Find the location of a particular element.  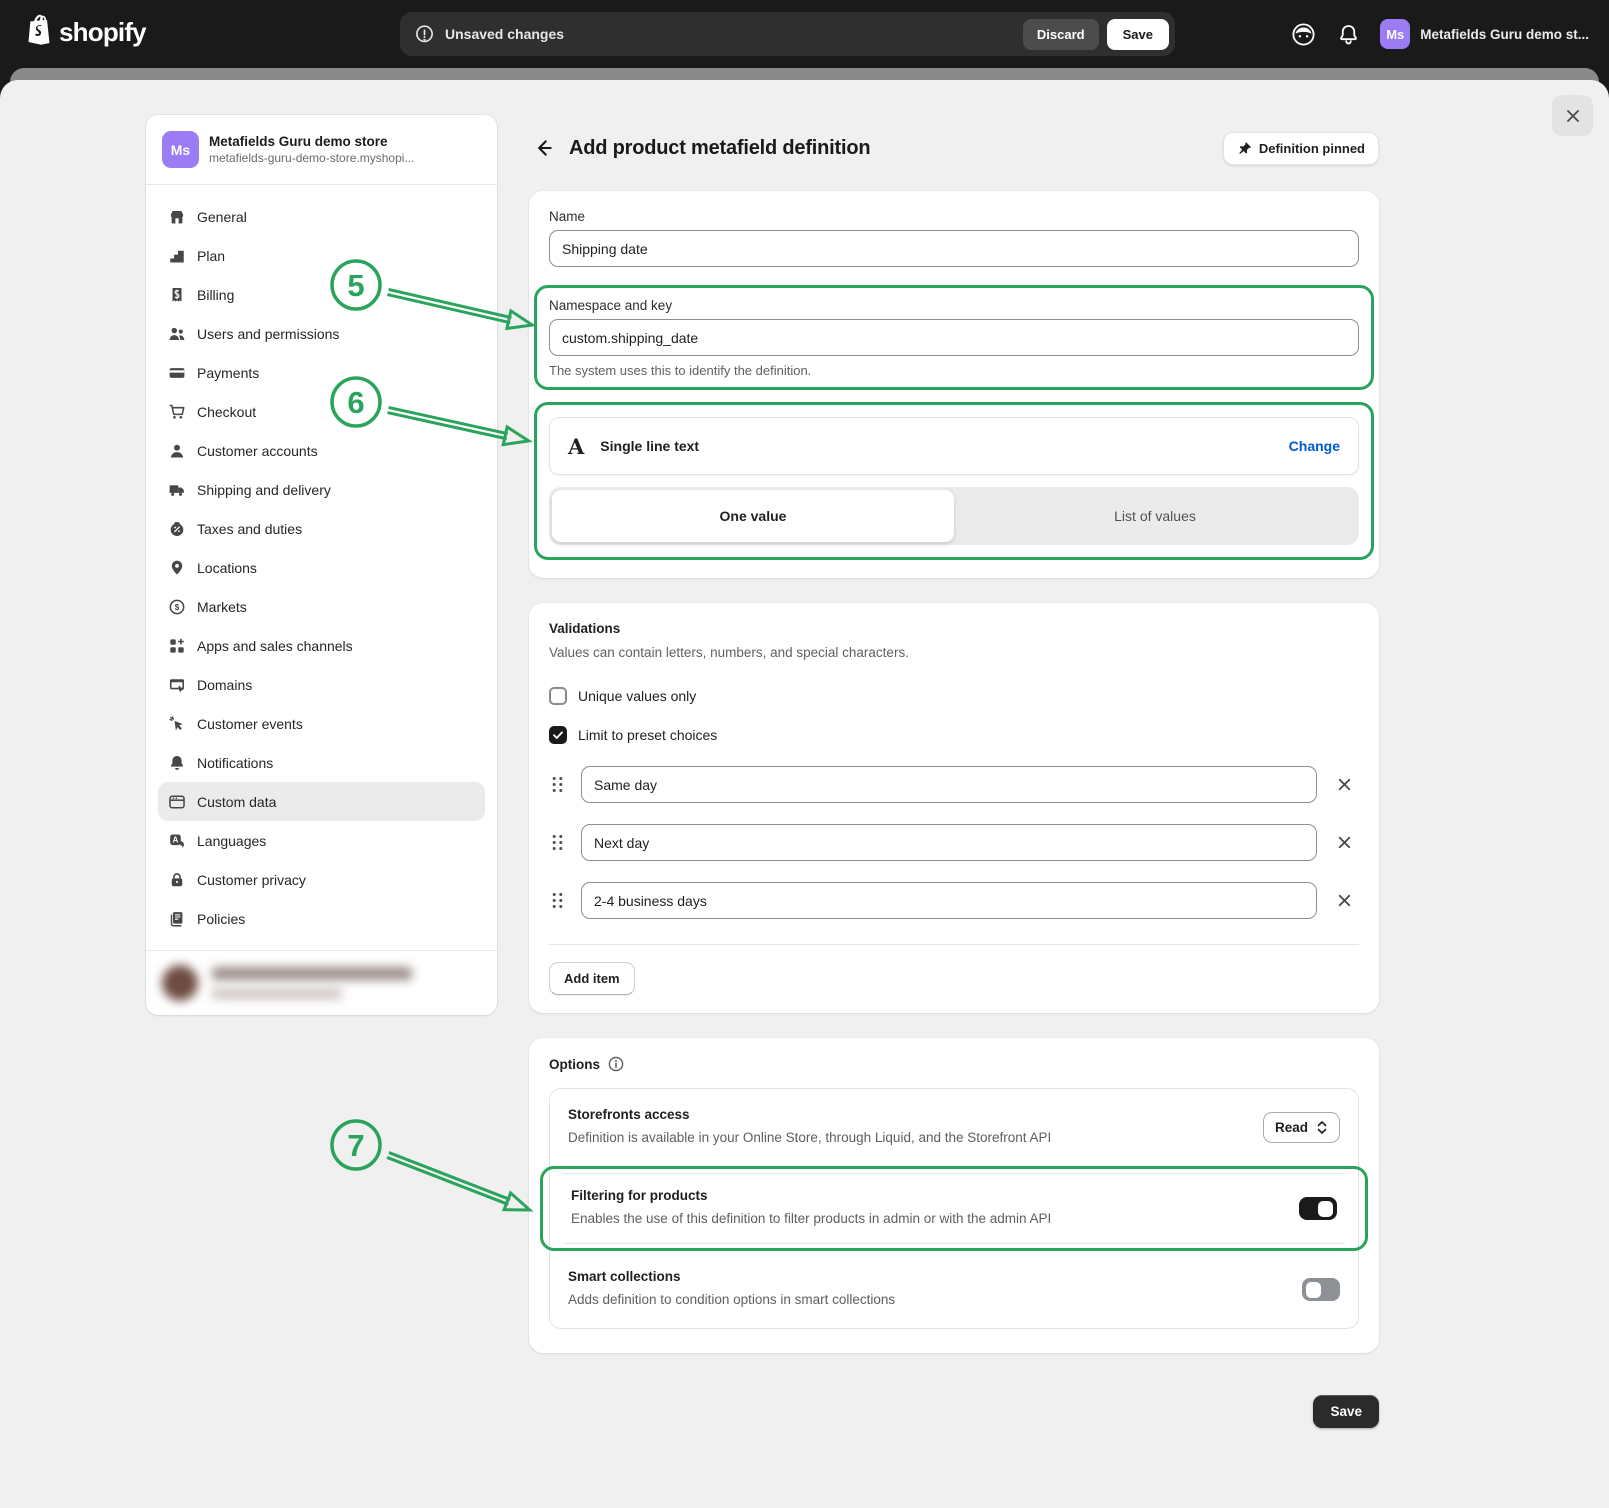

unsaved-changes-bar: Unsaved changes Discard Save is located at coordinates (787, 34).